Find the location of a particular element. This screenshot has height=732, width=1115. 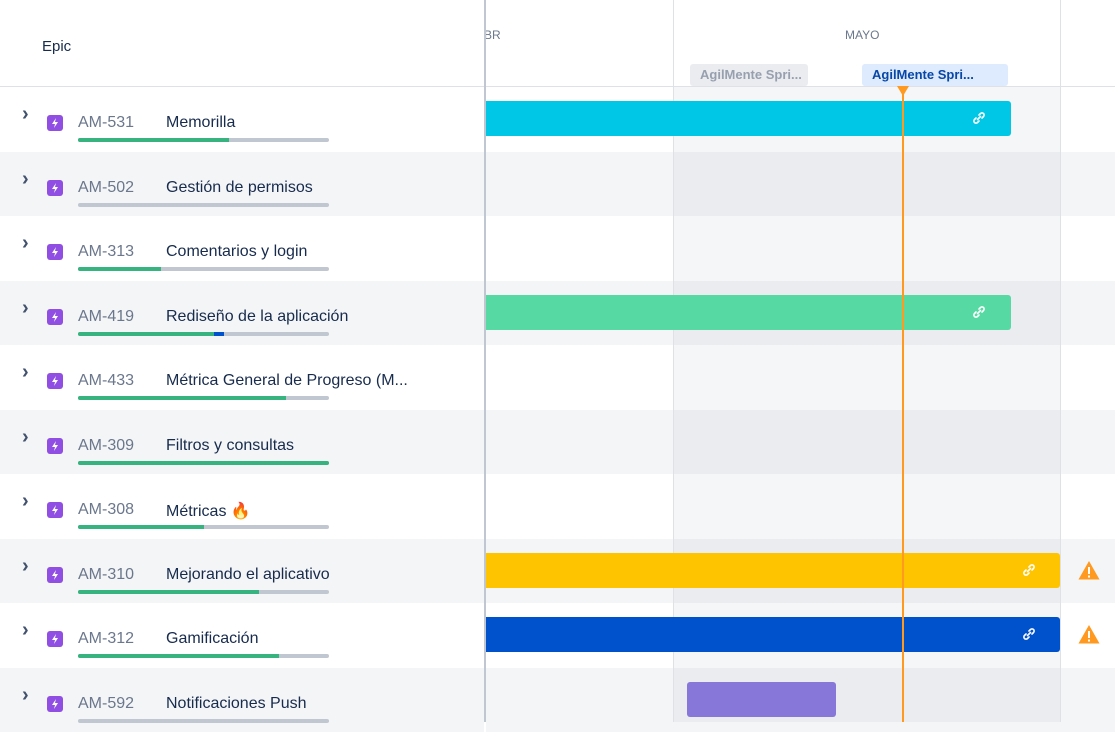

epic-summary: Notificaciones Push is located at coordinates (236, 704).